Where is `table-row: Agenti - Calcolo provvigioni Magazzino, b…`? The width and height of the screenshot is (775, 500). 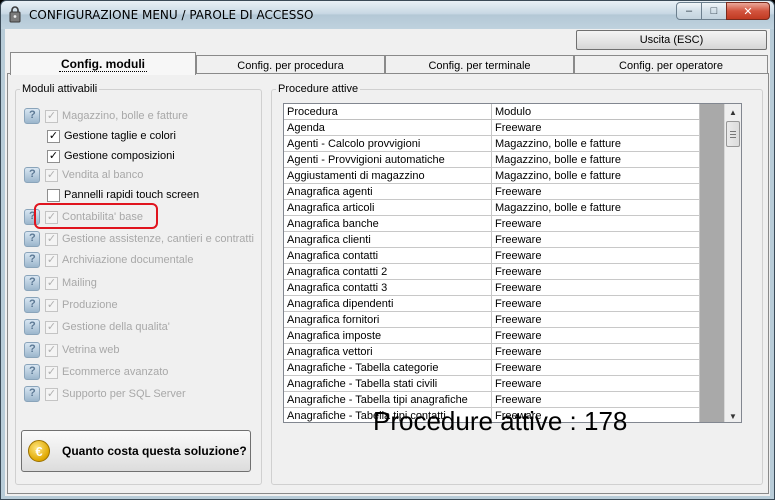
table-row: Agenti - Calcolo provvigioni Magazzino, b… is located at coordinates (492, 144).